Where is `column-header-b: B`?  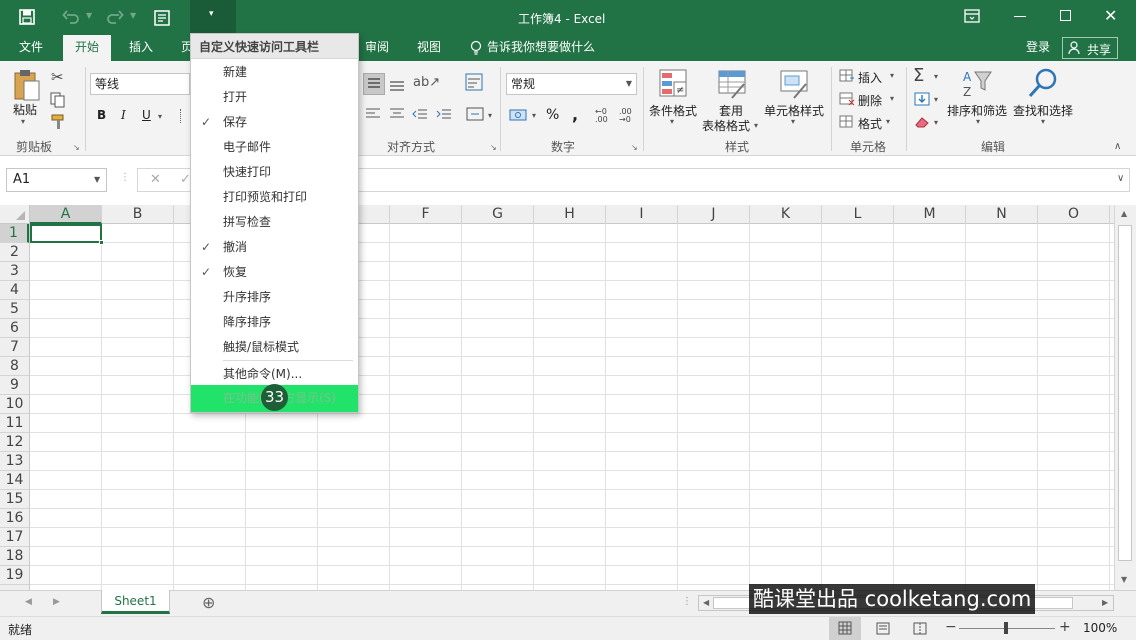 column-header-b: B is located at coordinates (138, 214).